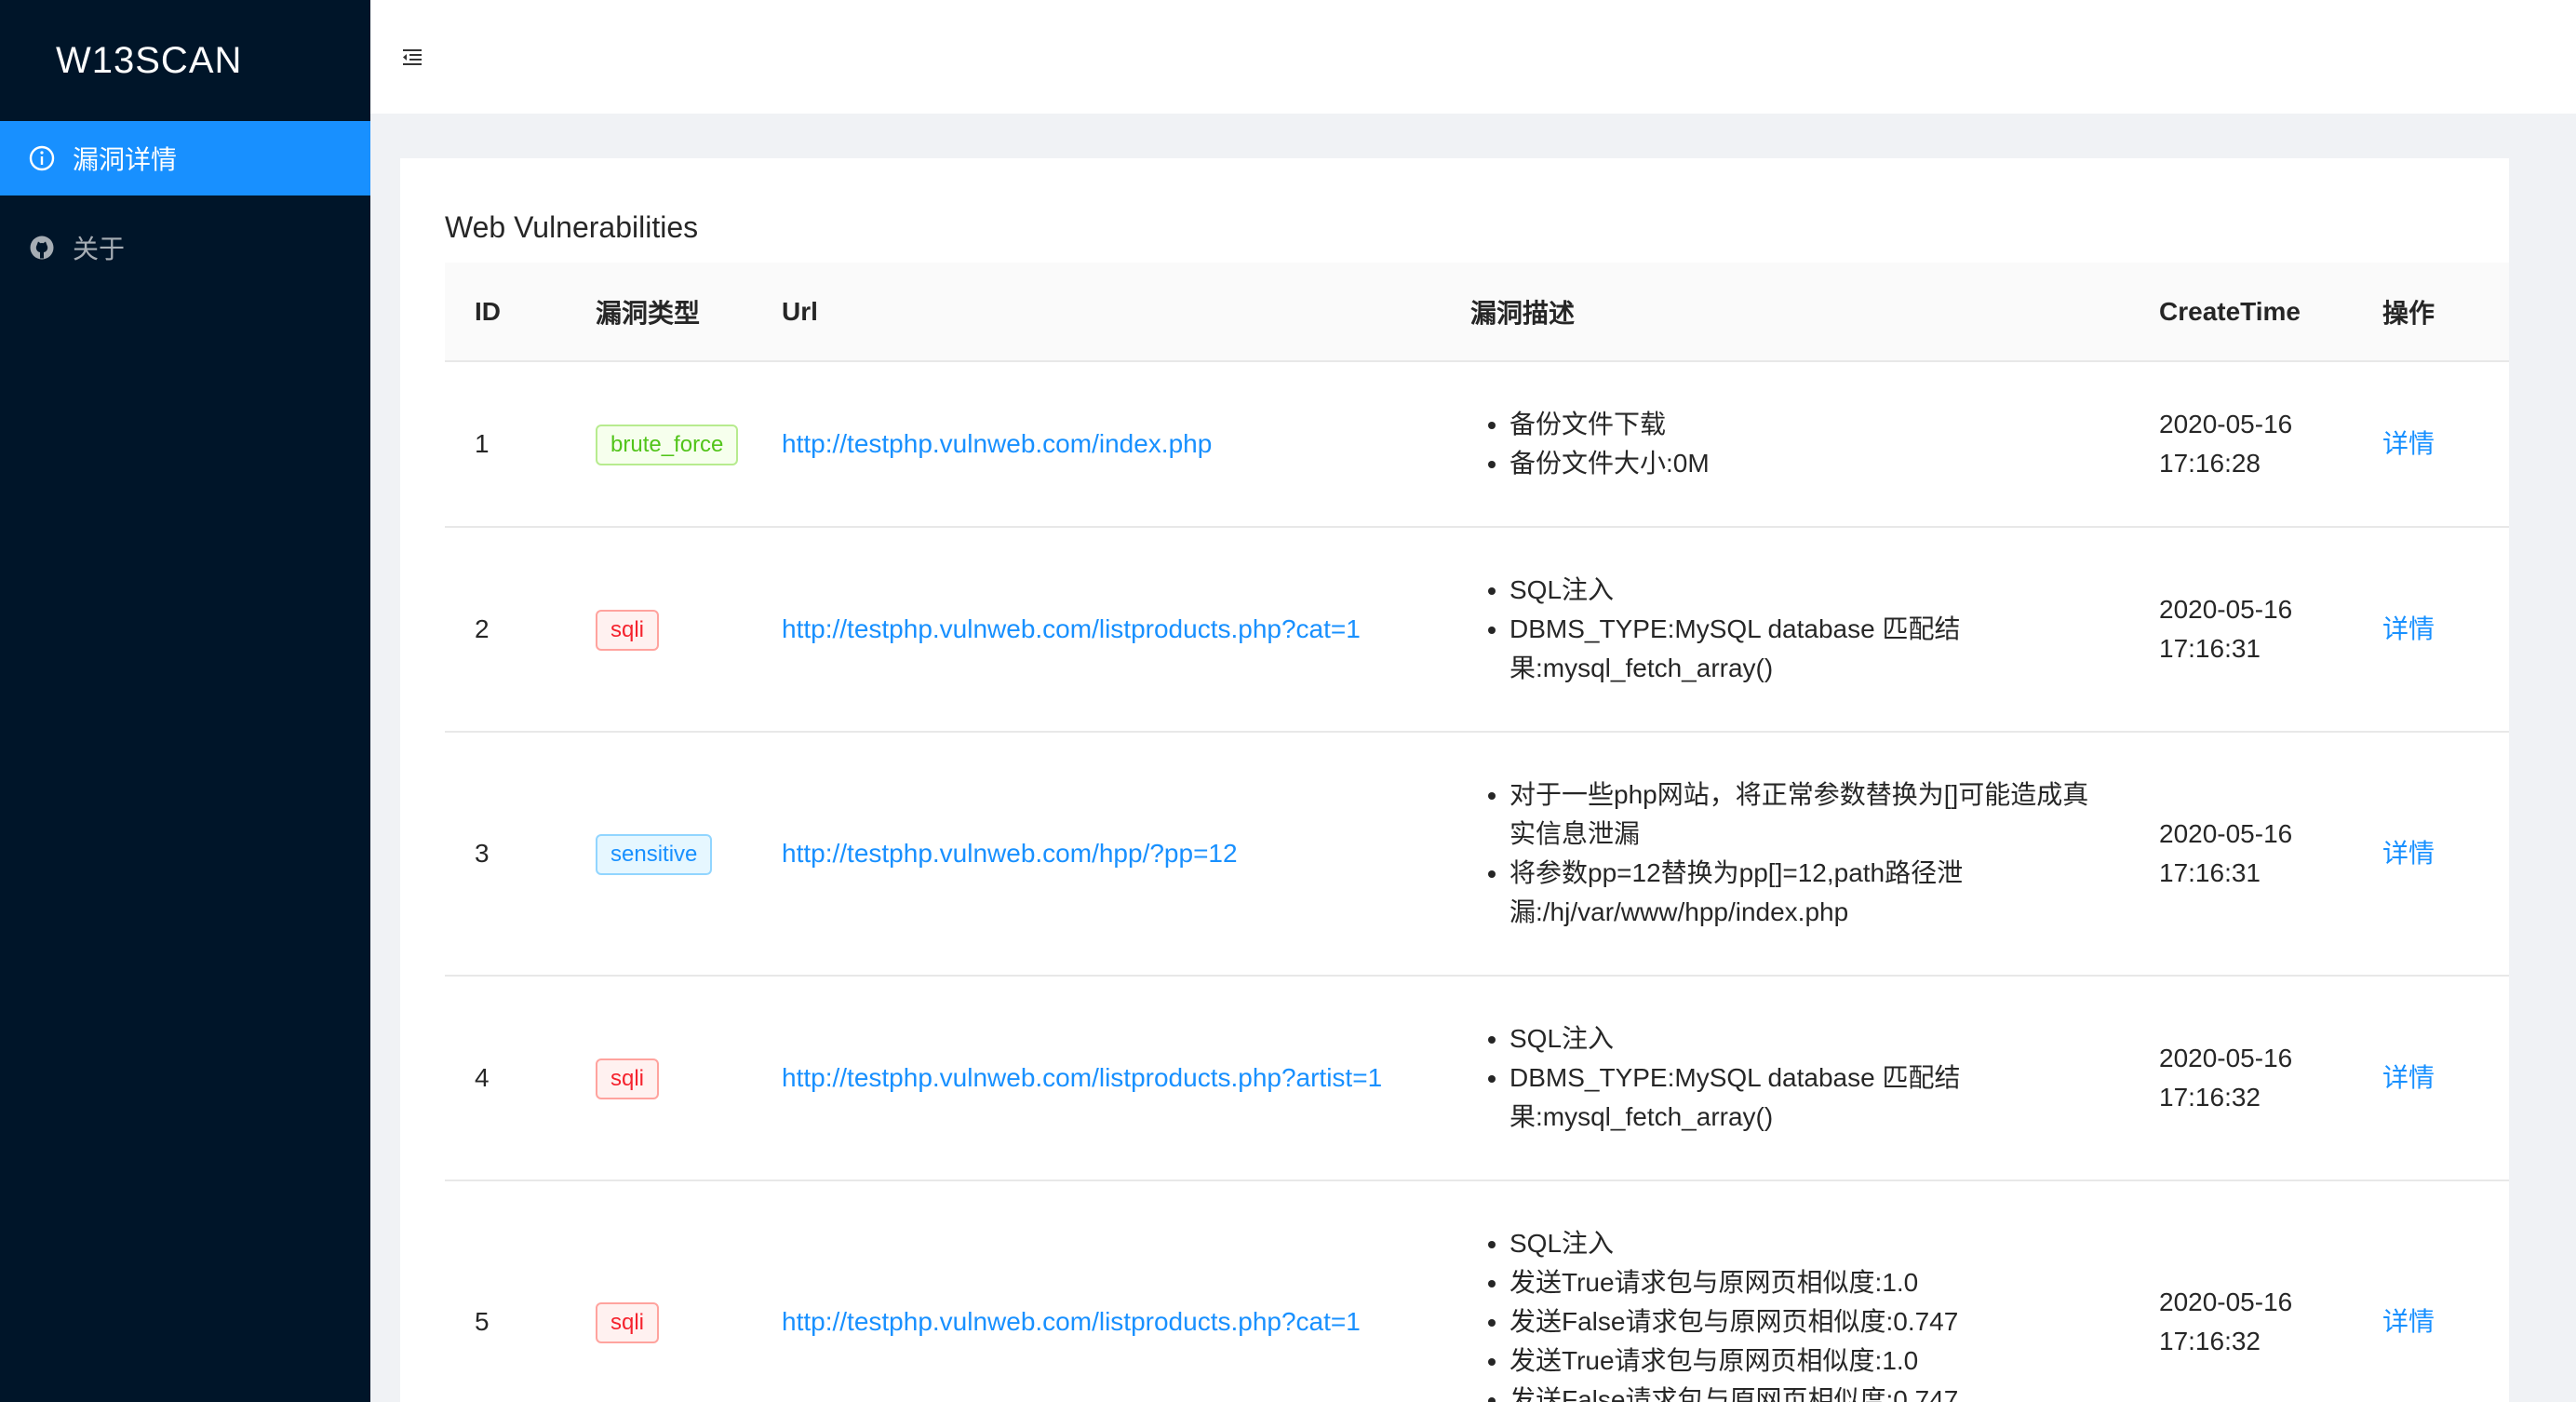 Image resolution: width=2576 pixels, height=1402 pixels. What do you see at coordinates (185, 247) in the screenshot?
I see `sidebar-item-about: 关于` at bounding box center [185, 247].